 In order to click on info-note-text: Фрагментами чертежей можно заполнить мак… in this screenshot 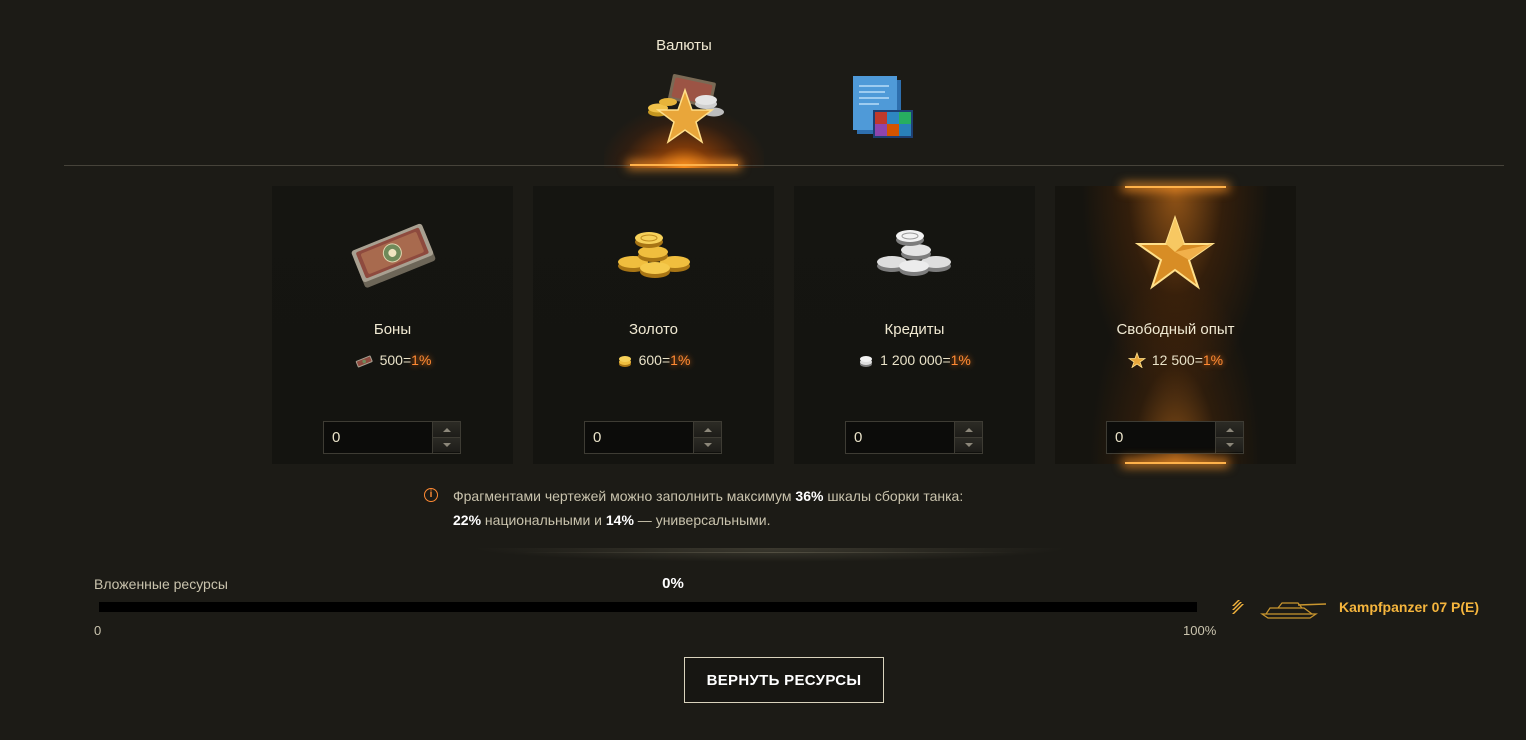, I will do `click(708, 508)`.